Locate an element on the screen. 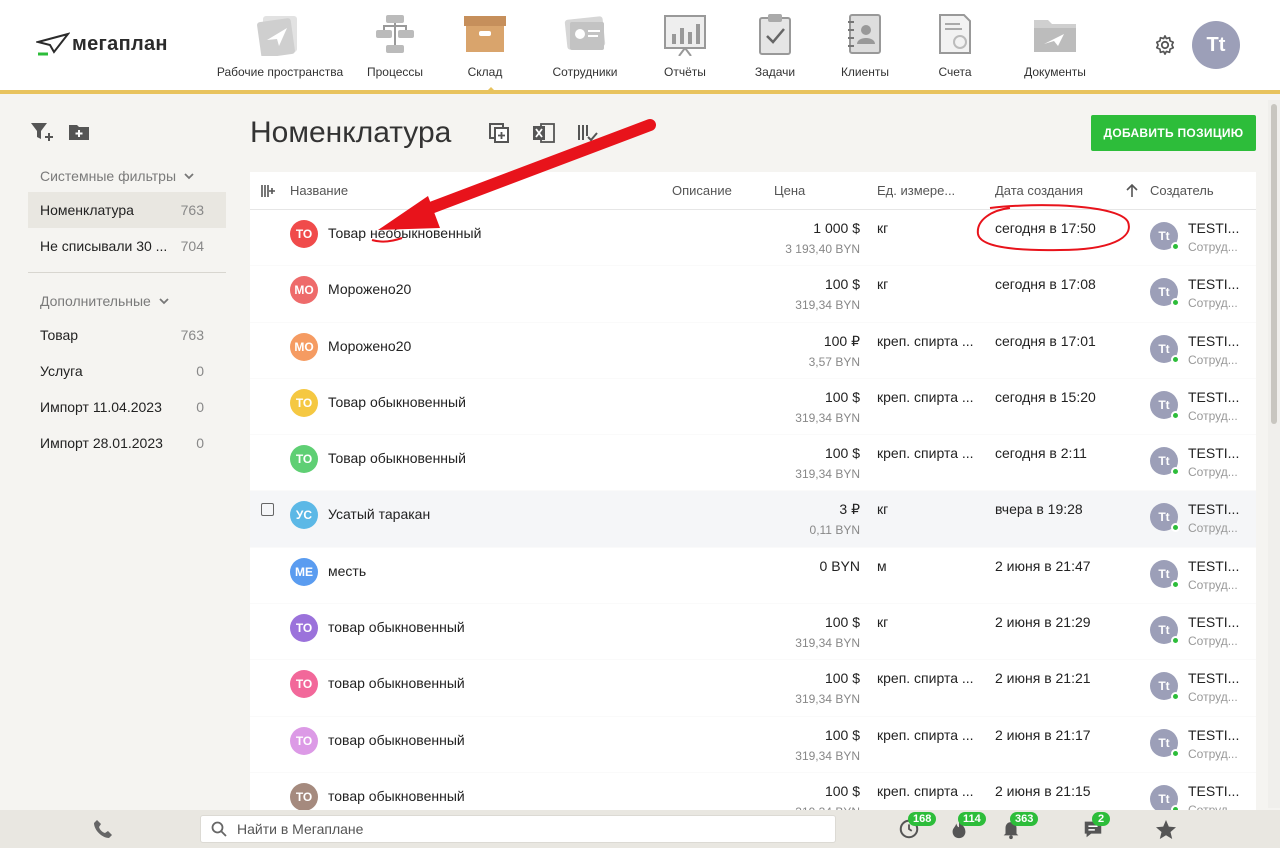  item-name-link: Товар необыкновенный is located at coordinates (404, 233).